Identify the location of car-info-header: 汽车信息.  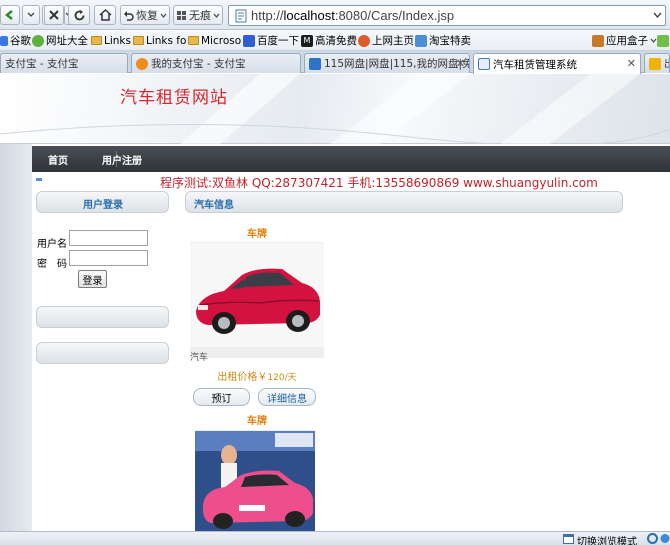
(404, 202).